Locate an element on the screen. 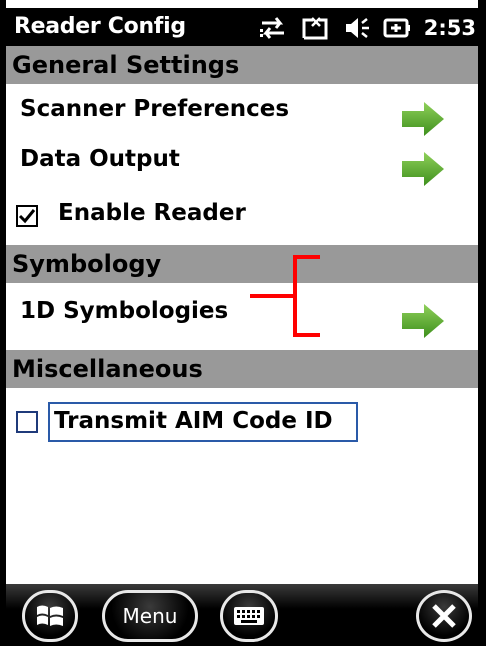  section-header-general: General Settings is located at coordinates (242, 65).